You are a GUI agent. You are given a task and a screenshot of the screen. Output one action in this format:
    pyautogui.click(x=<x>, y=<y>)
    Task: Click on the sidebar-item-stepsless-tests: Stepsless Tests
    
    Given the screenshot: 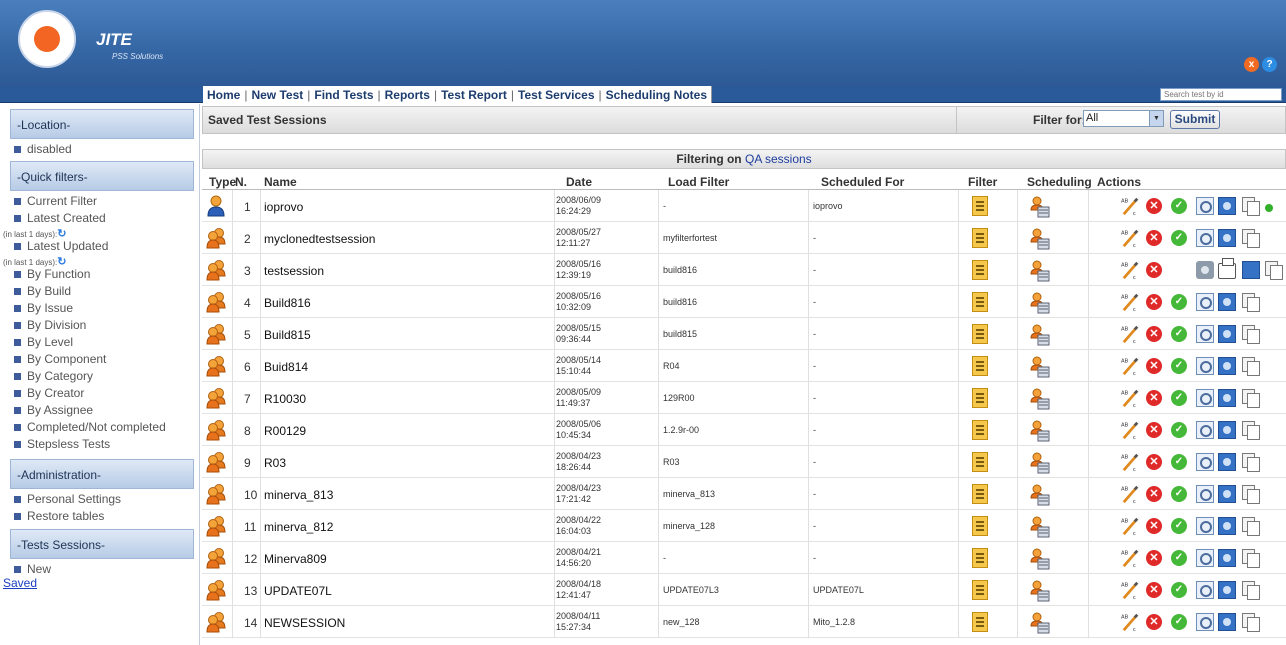 What is the action you would take?
    pyautogui.click(x=99, y=444)
    